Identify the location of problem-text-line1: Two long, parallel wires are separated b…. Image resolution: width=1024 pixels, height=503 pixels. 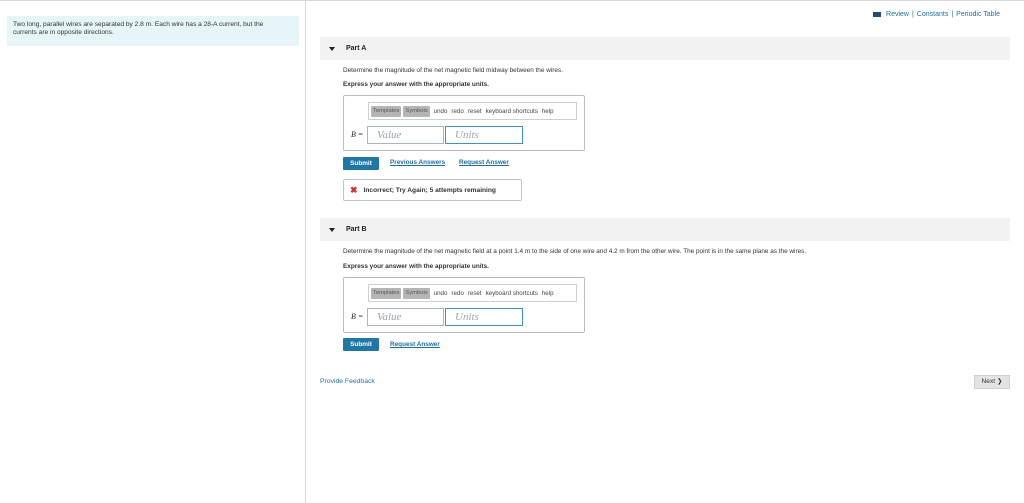
(138, 24).